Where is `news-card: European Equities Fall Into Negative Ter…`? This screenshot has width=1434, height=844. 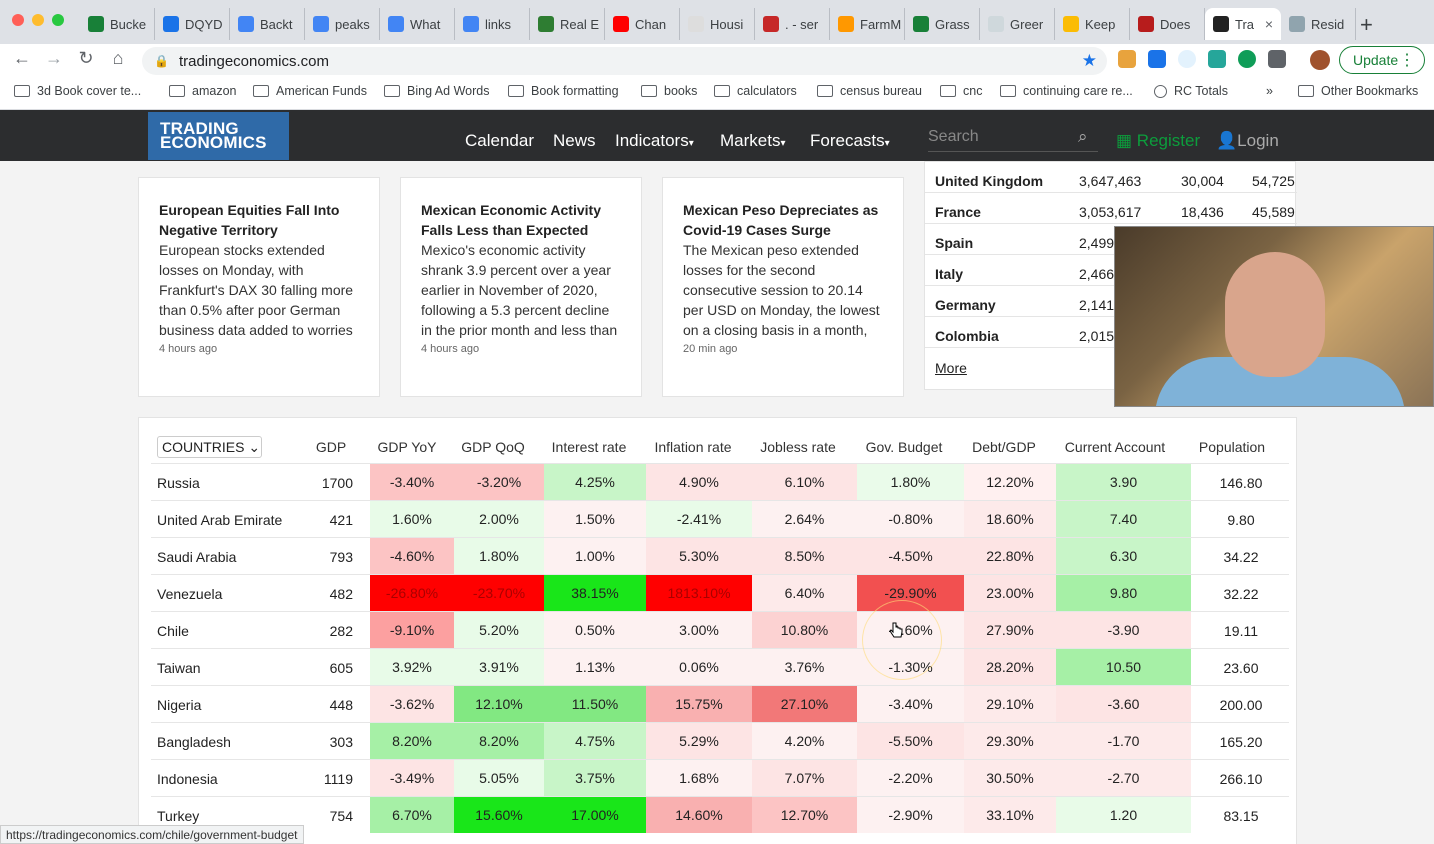
news-card: European Equities Fall Into Negative Ter… is located at coordinates (259, 287).